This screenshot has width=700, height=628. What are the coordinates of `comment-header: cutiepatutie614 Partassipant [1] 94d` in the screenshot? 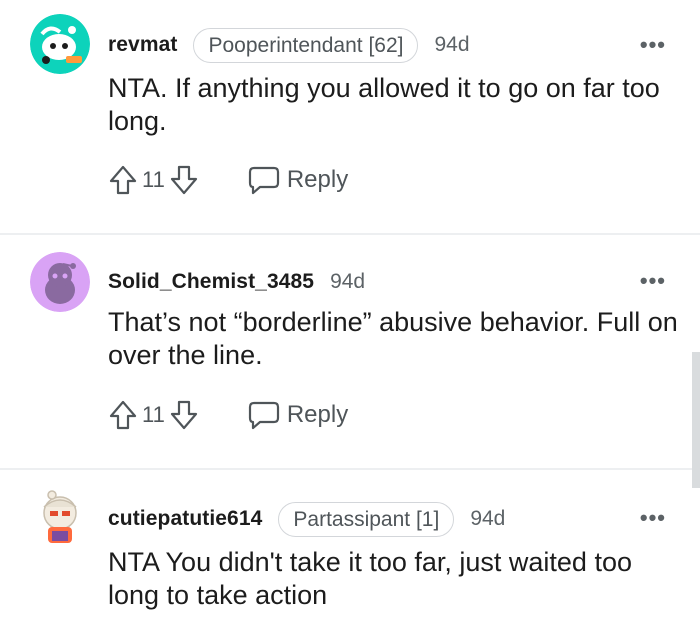 It's located at (306, 519).